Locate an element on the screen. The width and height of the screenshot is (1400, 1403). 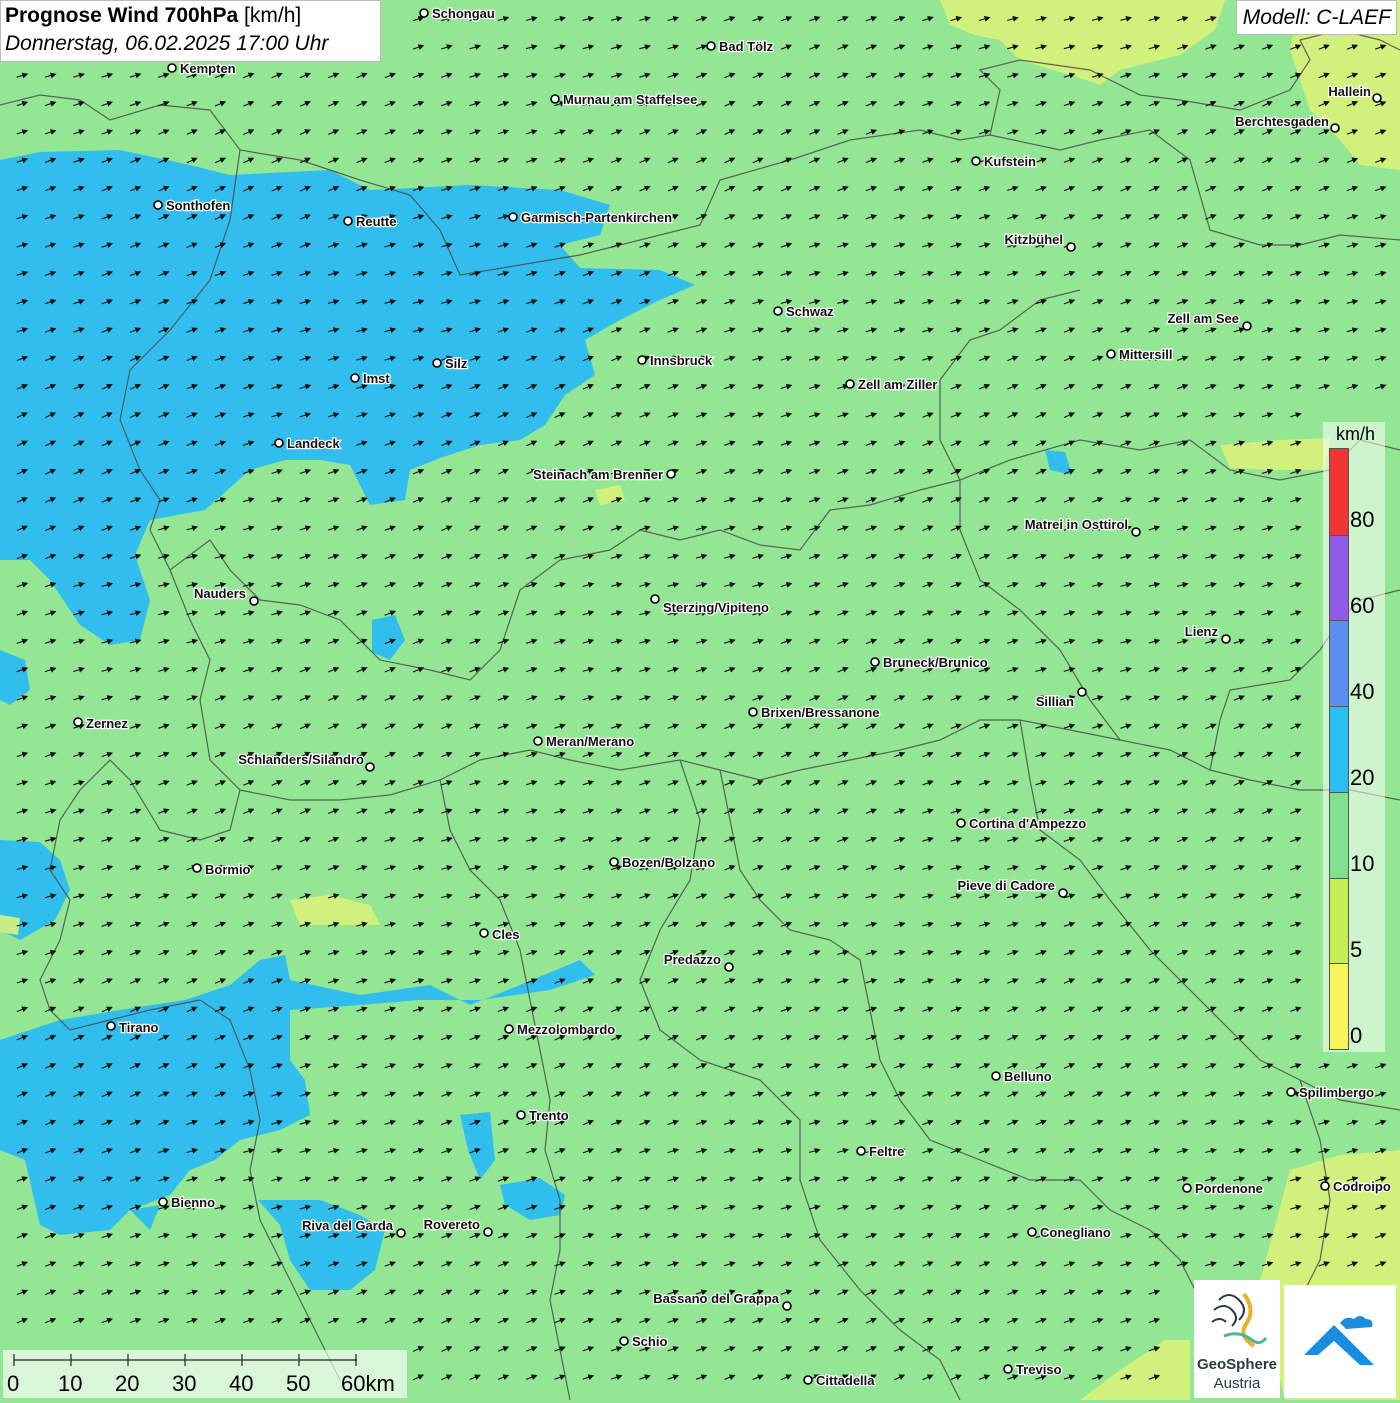
city-label: Schongau is located at coordinates (463, 13).